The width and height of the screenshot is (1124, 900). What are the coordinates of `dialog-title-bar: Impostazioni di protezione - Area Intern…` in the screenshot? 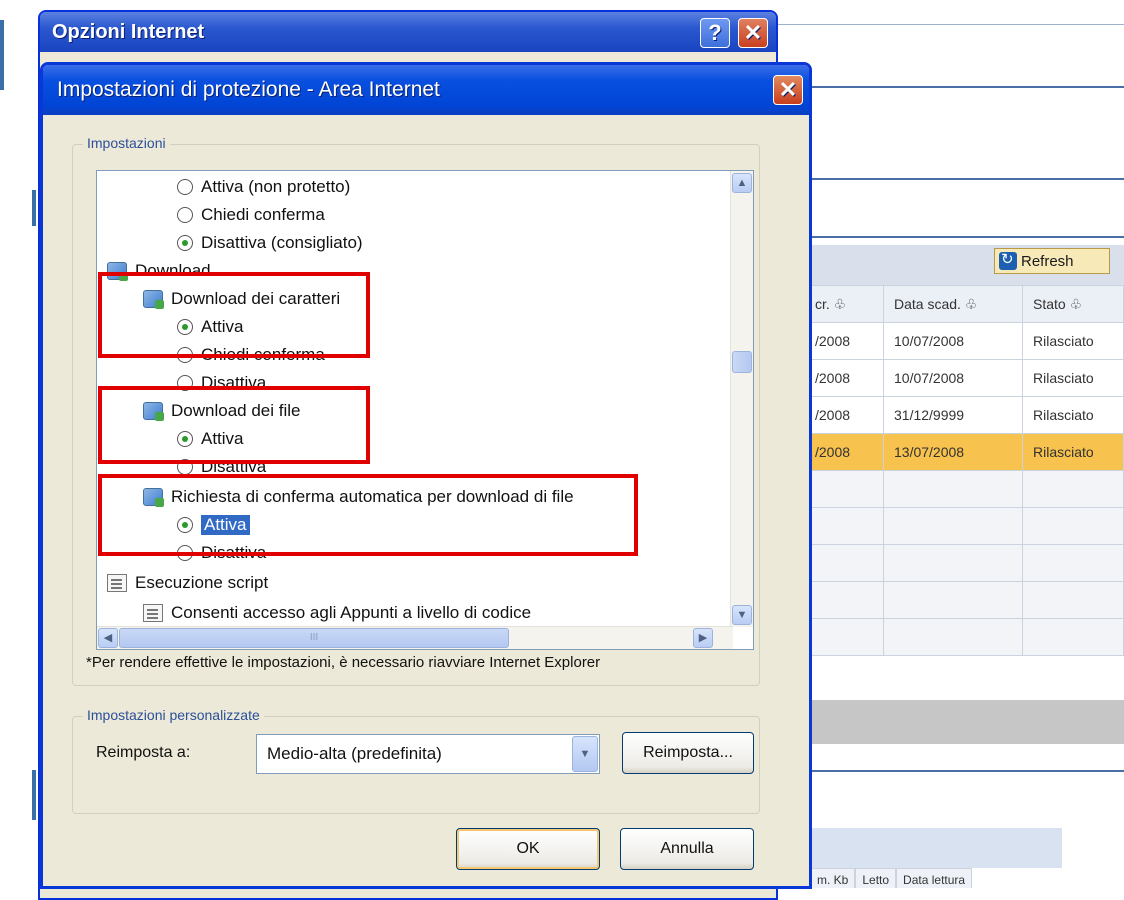 It's located at (426, 90).